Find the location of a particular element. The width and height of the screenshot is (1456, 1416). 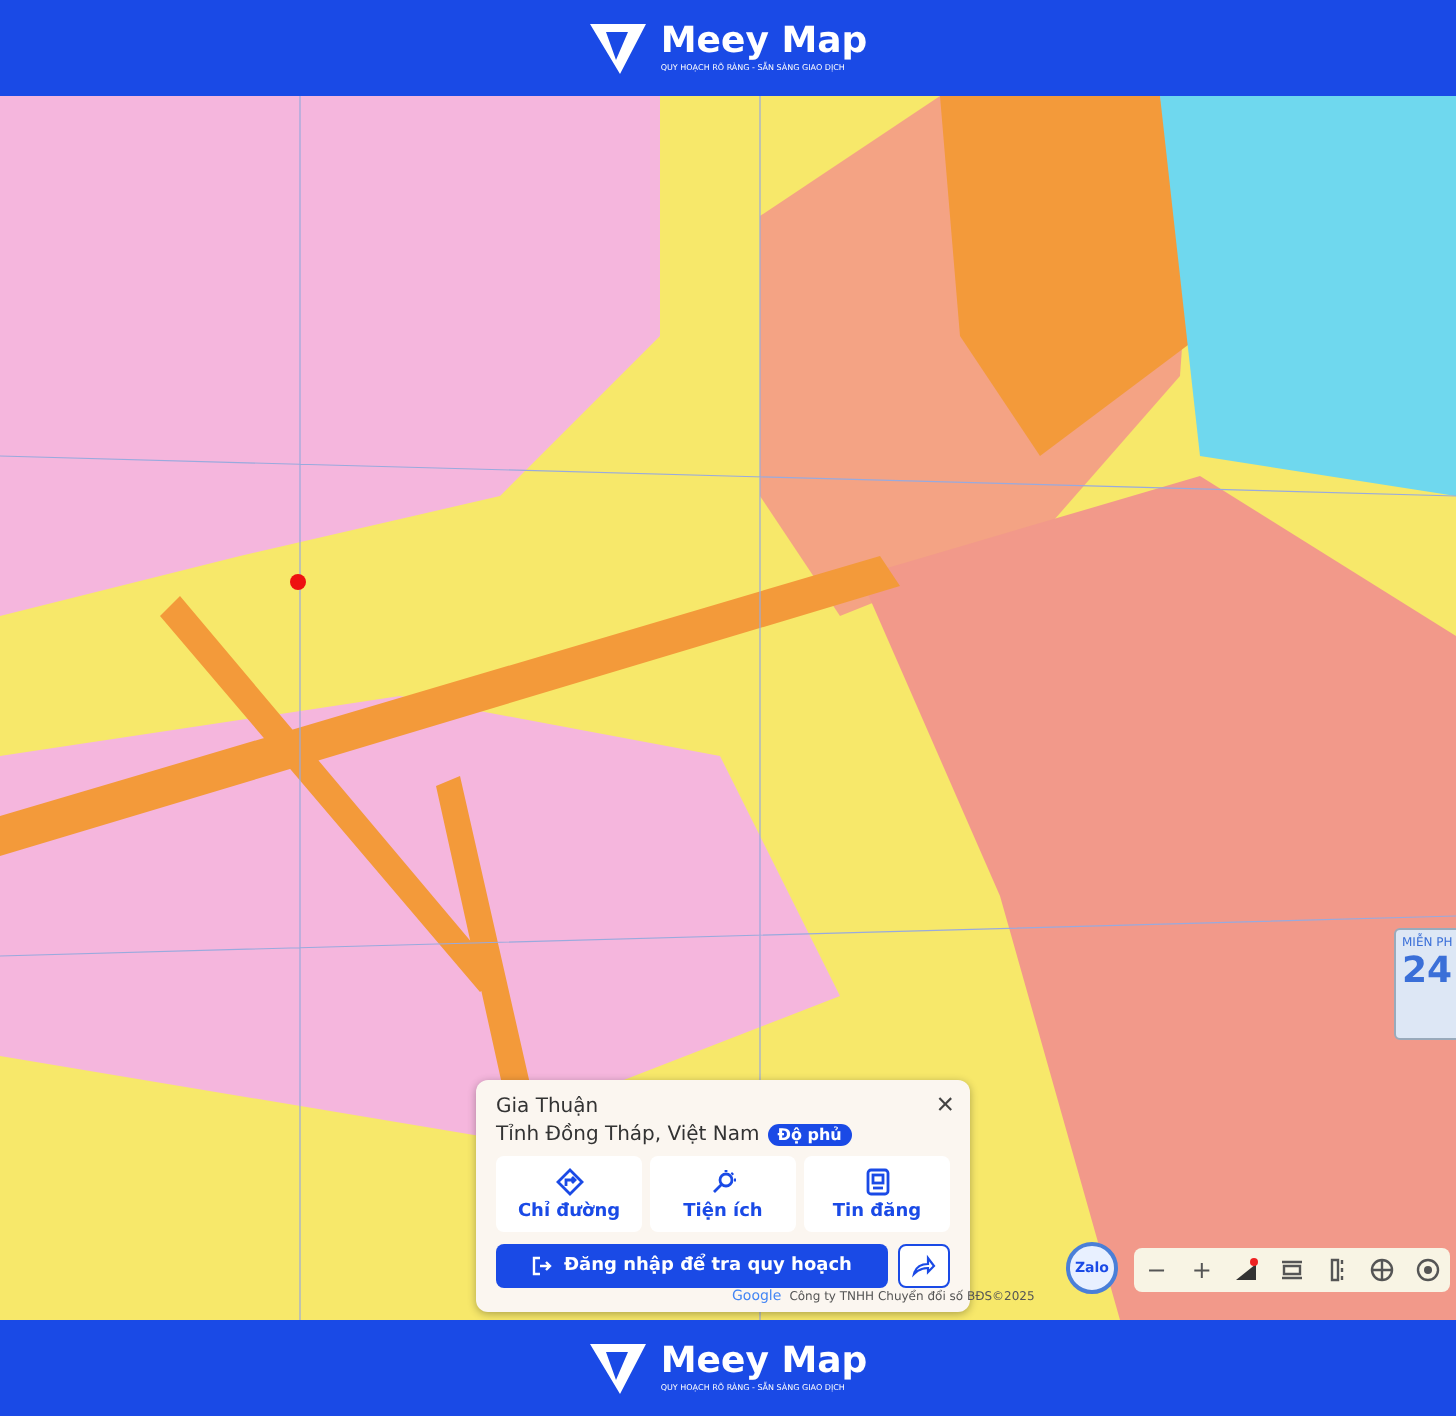

coverage-badge: Độ phủ is located at coordinates (809, 1135).